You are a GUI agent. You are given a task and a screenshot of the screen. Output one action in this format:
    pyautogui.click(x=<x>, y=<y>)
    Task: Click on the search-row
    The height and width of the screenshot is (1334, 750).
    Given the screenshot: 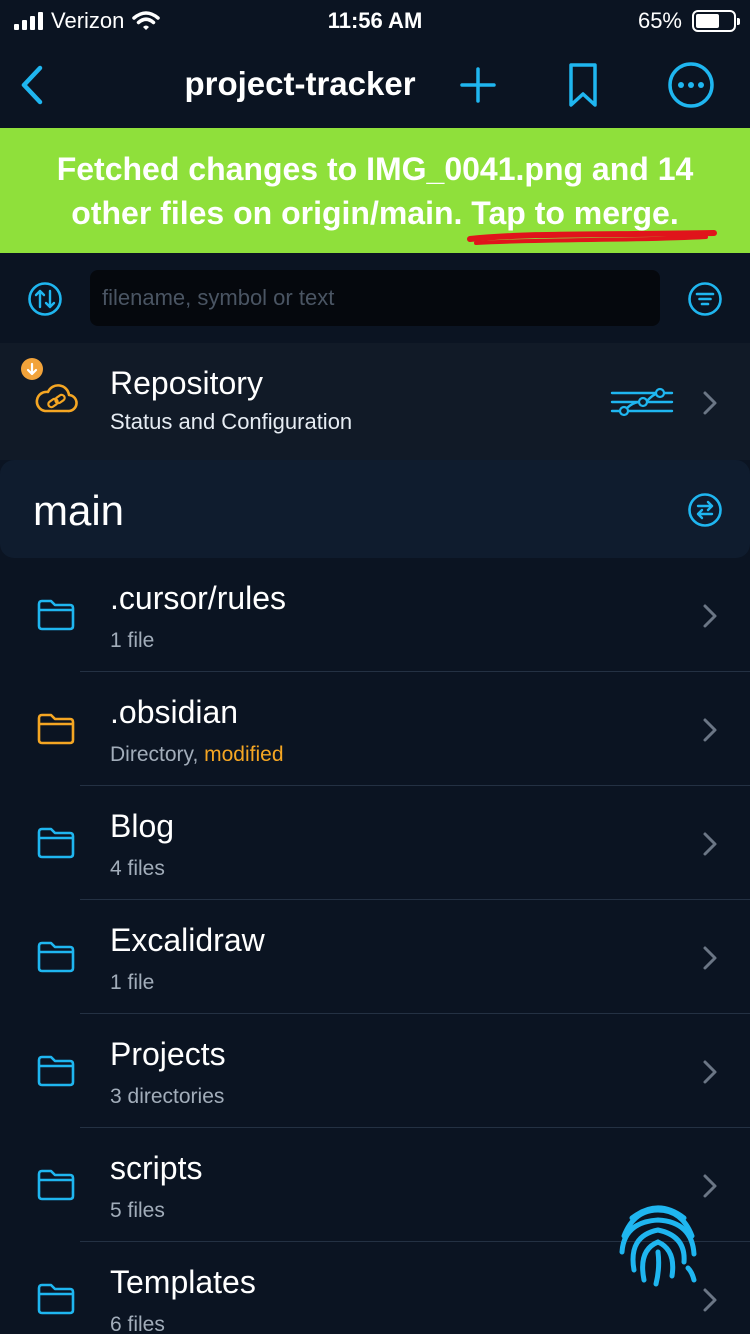 What is the action you would take?
    pyautogui.click(x=375, y=298)
    